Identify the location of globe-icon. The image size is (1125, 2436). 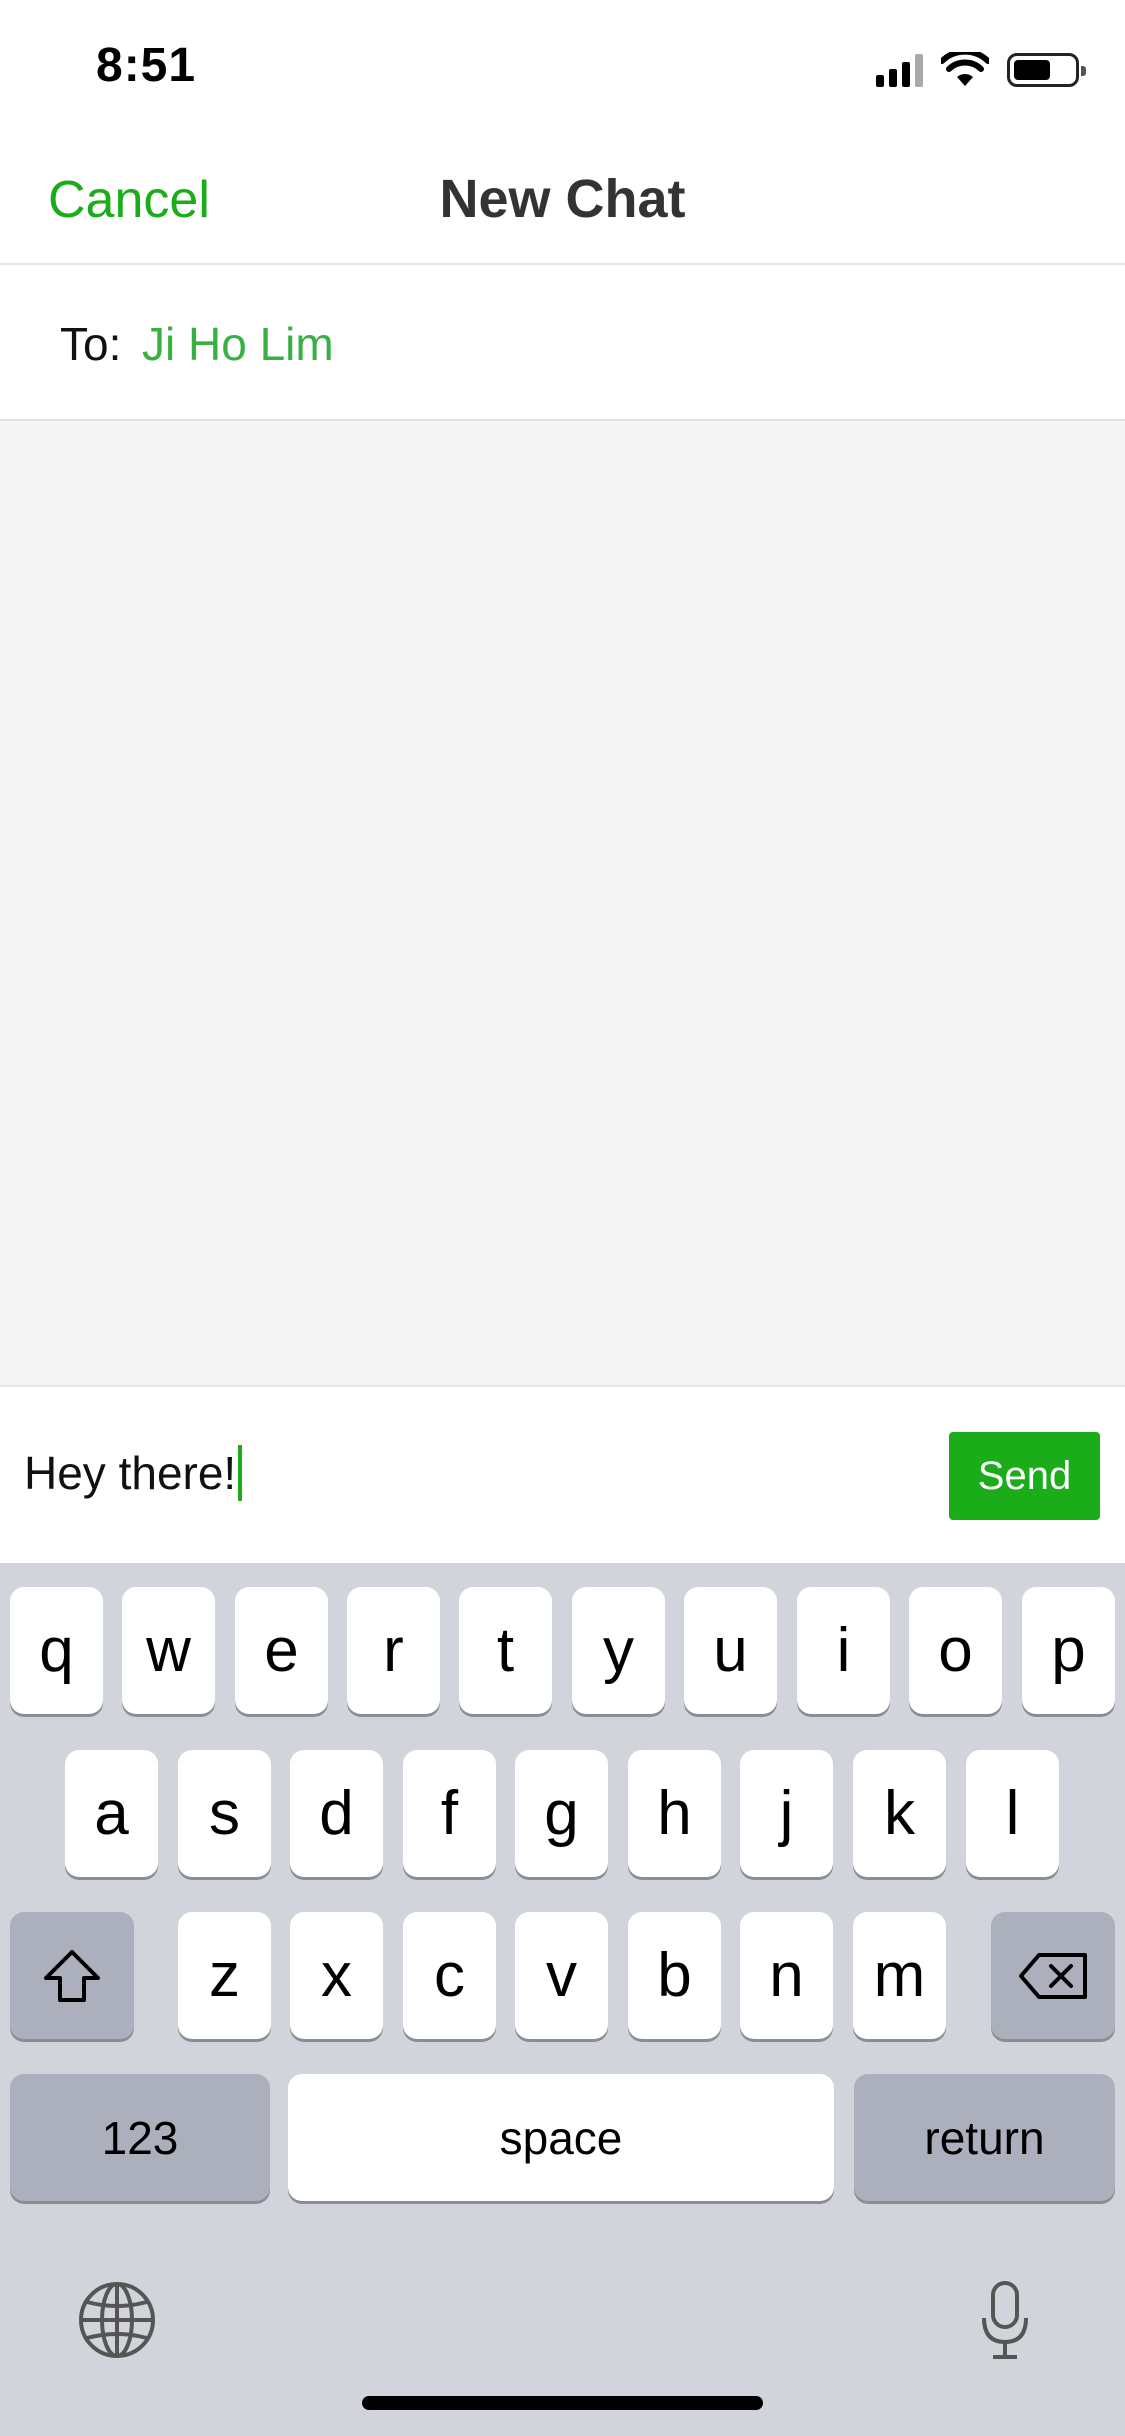
(117, 2320).